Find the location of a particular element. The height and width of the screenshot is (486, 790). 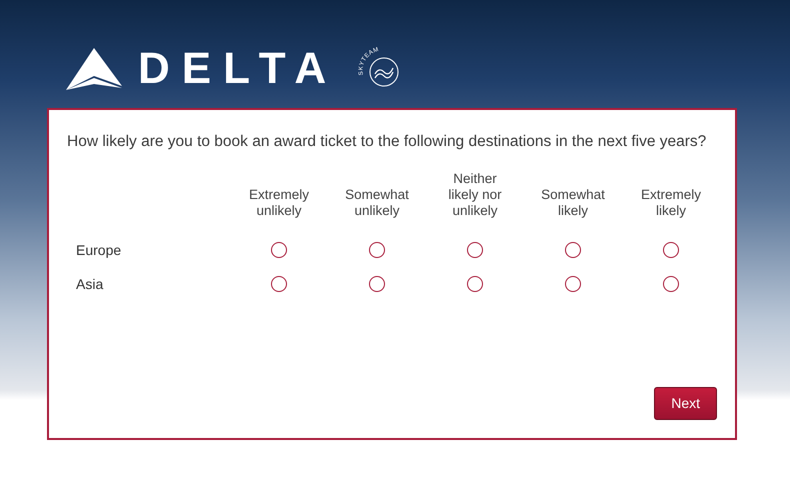

scale-label: Neither likely nor unlikely is located at coordinates (475, 195).